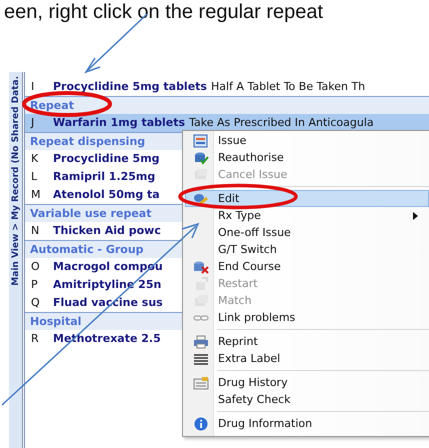 The image size is (429, 448). Describe the element at coordinates (307, 232) in the screenshot. I see `menu-item: One-off Issue` at that location.